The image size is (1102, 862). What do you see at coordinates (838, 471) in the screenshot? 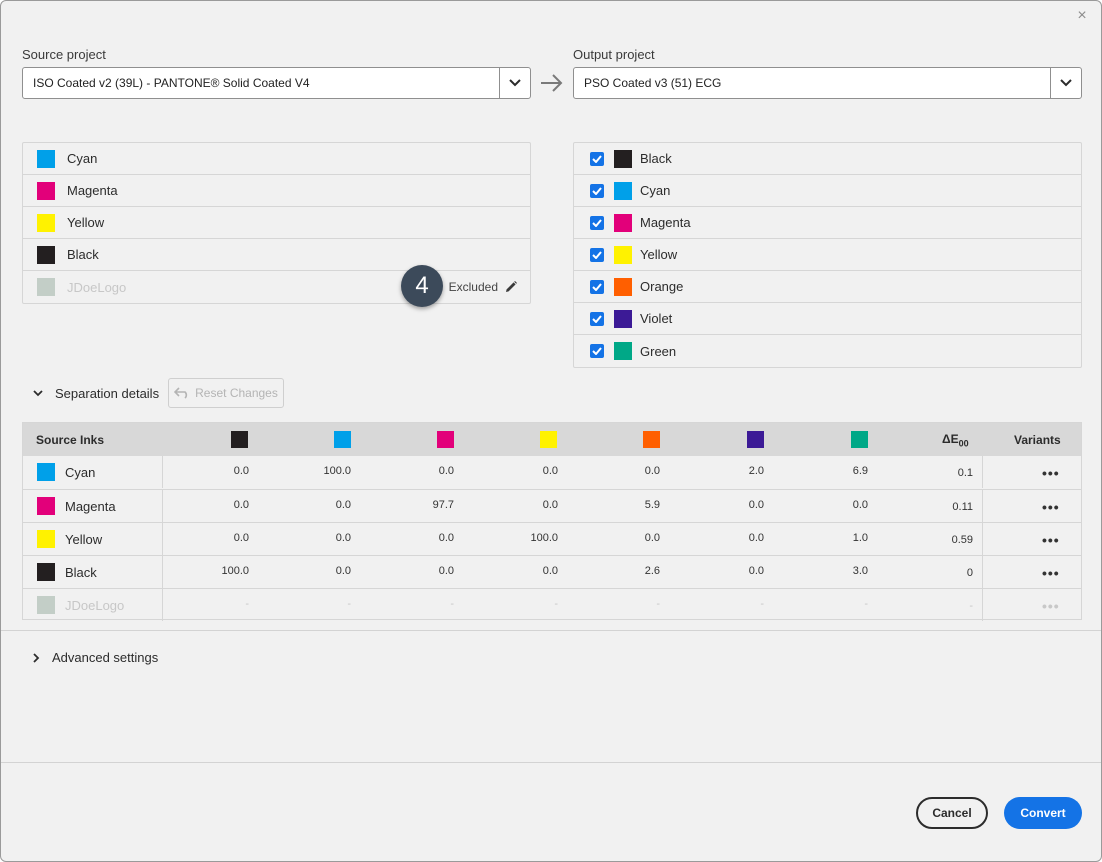
I see `separation-value: 6.9` at bounding box center [838, 471].